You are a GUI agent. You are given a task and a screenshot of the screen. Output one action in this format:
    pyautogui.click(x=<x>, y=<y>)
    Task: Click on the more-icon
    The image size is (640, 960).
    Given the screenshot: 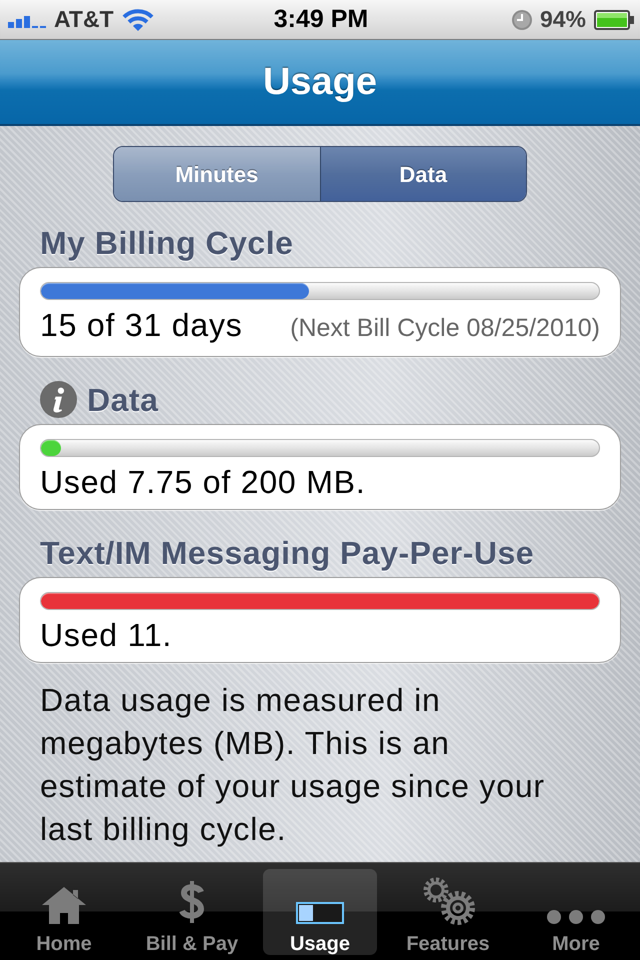 What is the action you would take?
    pyautogui.click(x=576, y=917)
    